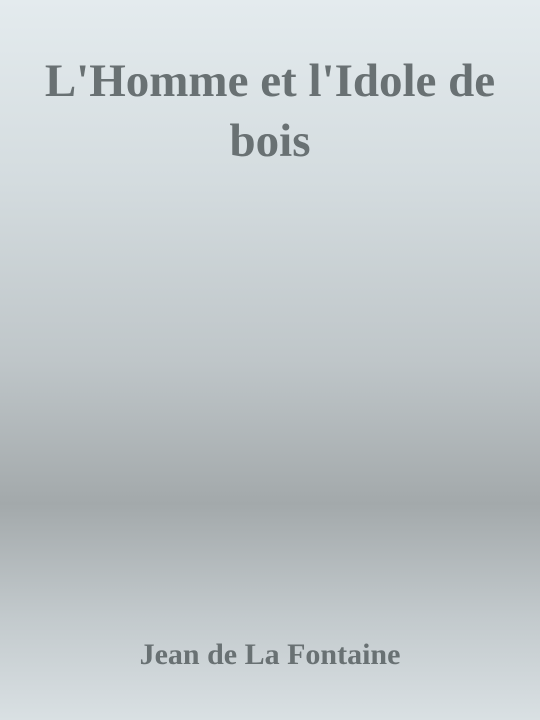 Image resolution: width=540 pixels, height=720 pixels. Describe the element at coordinates (270, 111) in the screenshot. I see `book-title: L'Homme et l'Idole de bois` at that location.